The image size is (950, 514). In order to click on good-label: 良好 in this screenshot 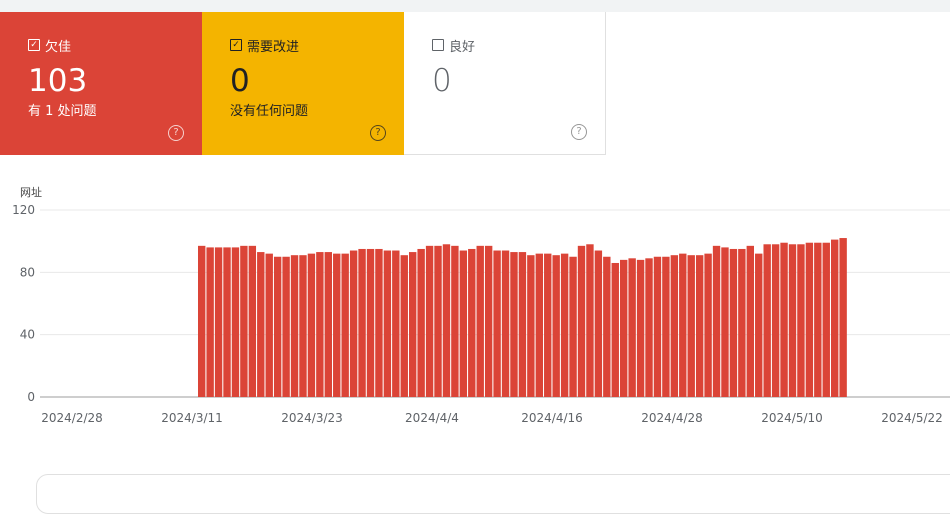, I will do `click(462, 47)`.